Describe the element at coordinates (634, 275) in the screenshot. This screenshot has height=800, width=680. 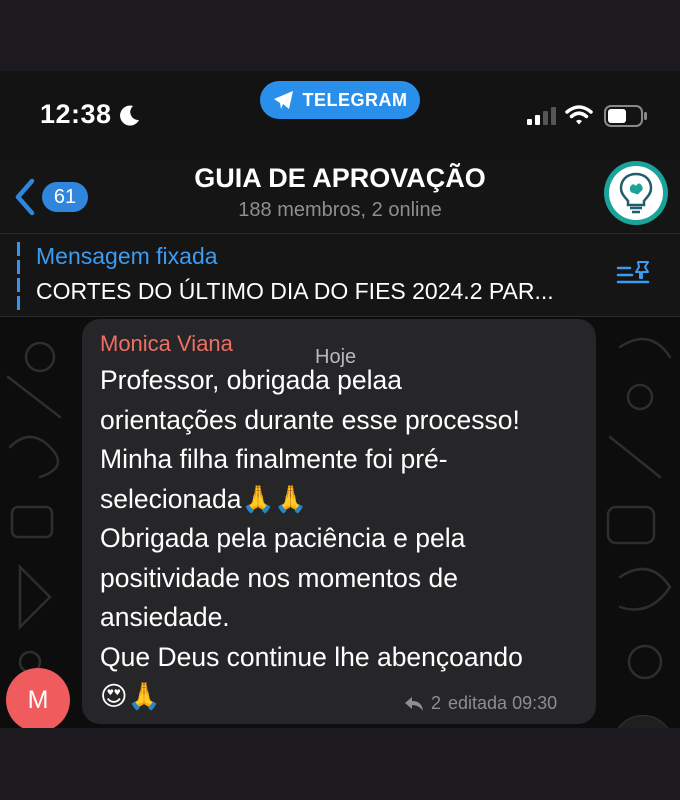
I see `pinned-list-icon` at that location.